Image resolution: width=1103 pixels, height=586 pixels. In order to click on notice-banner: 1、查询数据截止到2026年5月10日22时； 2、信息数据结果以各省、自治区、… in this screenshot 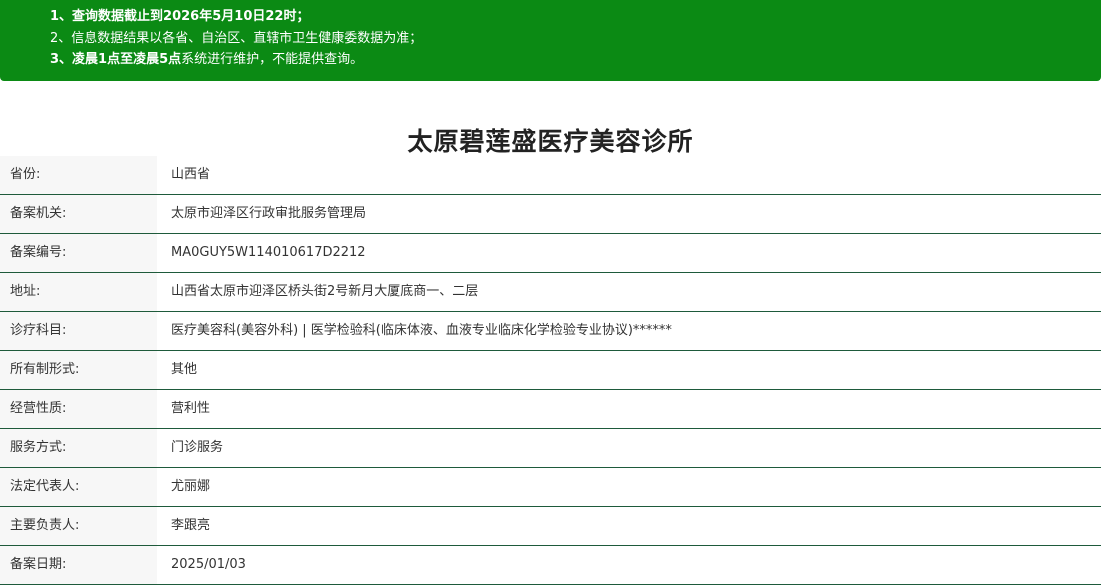, I will do `click(550, 40)`.